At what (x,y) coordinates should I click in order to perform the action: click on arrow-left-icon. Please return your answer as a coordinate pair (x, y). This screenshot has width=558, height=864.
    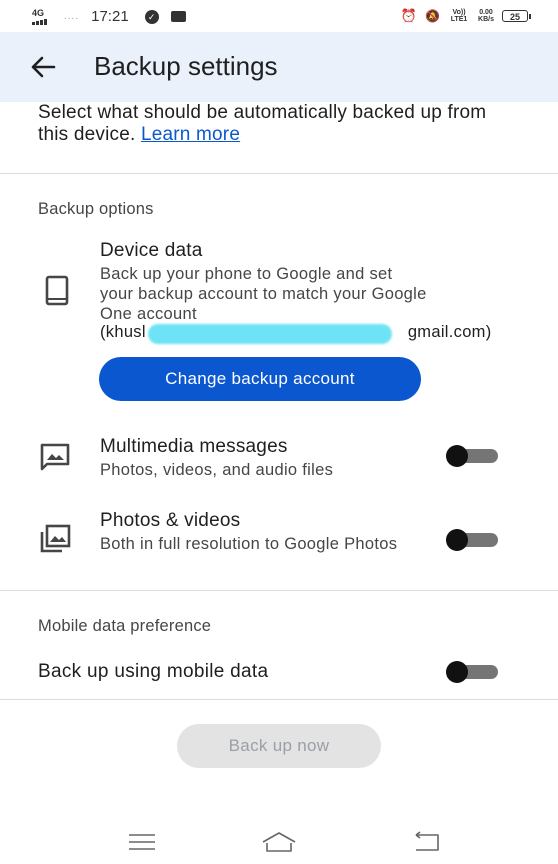
    Looking at the image, I should click on (43, 67).